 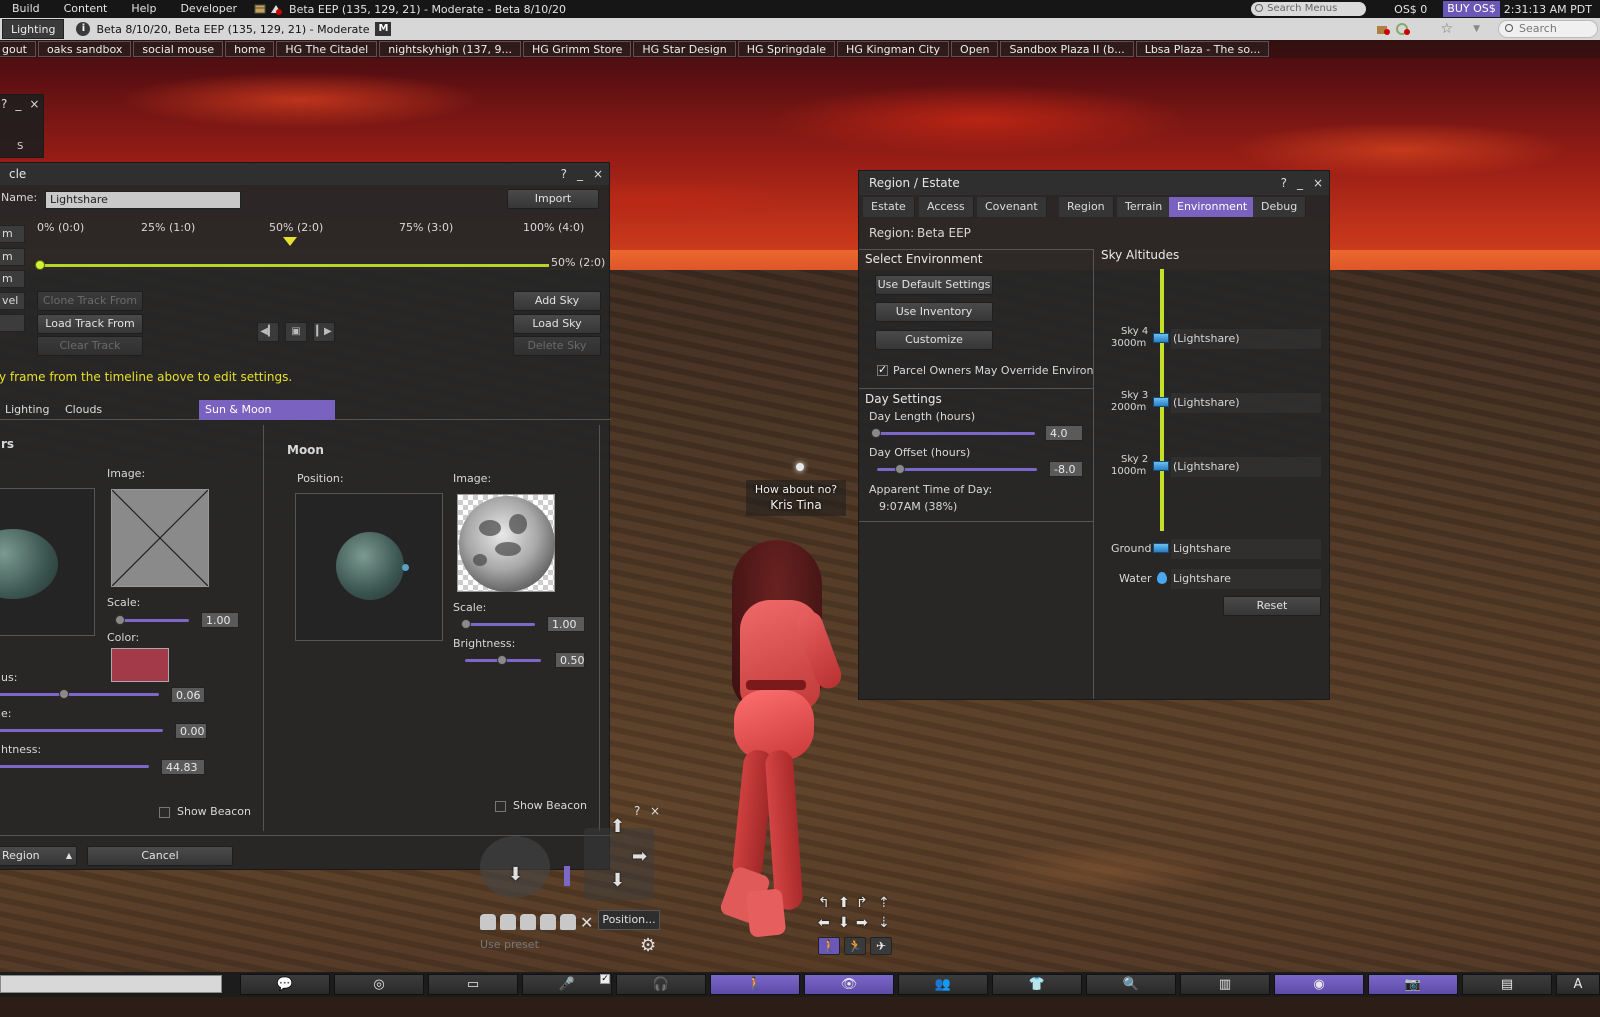 I want to click on menu-developer: Developer, so click(x=208, y=9).